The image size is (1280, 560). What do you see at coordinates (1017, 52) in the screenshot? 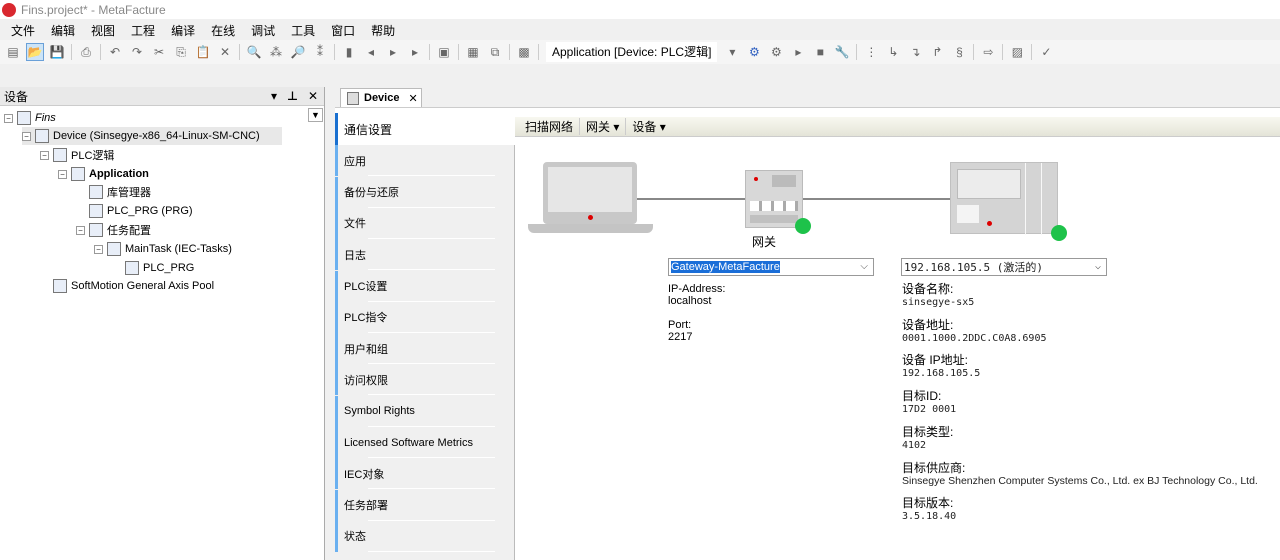
I see `simulation-icon: ▨` at bounding box center [1017, 52].